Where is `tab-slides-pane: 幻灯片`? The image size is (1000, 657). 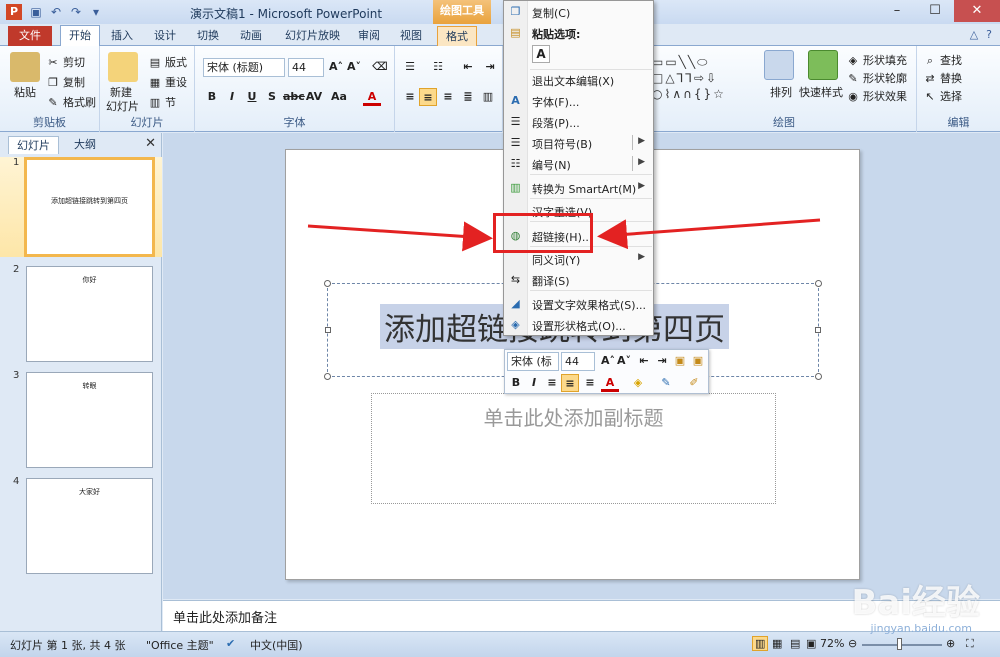 tab-slides-pane: 幻灯片 is located at coordinates (33, 145).